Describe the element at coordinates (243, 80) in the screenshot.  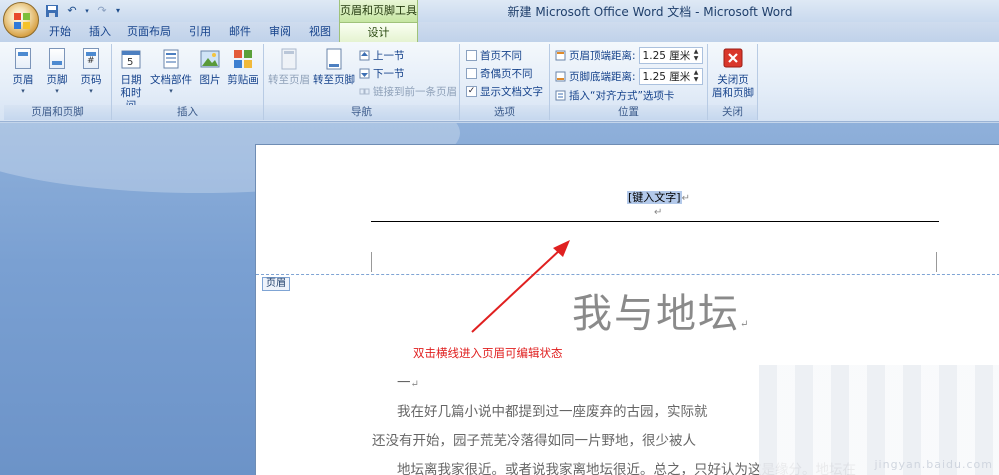
I see `clip-art-label: 剪贴画` at that location.